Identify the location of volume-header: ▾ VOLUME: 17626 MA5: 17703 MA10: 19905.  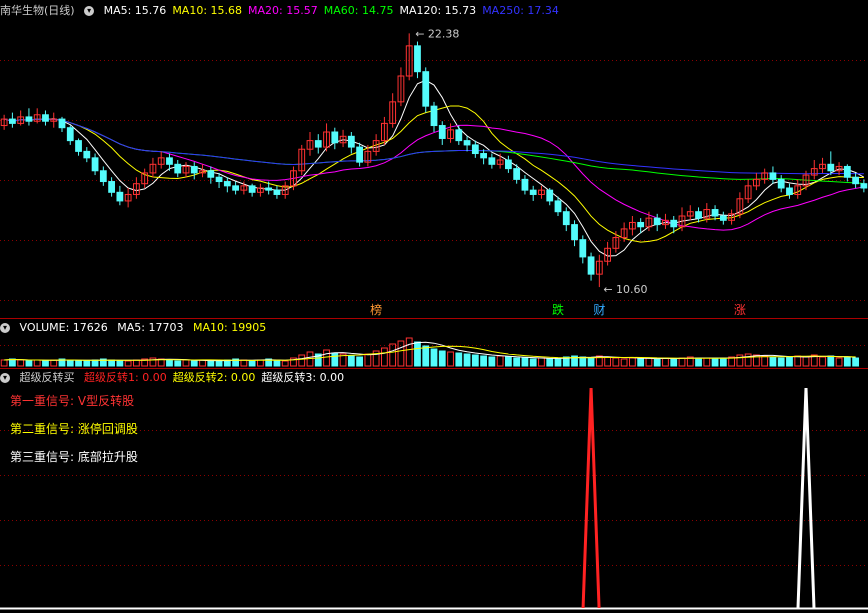
(136, 328).